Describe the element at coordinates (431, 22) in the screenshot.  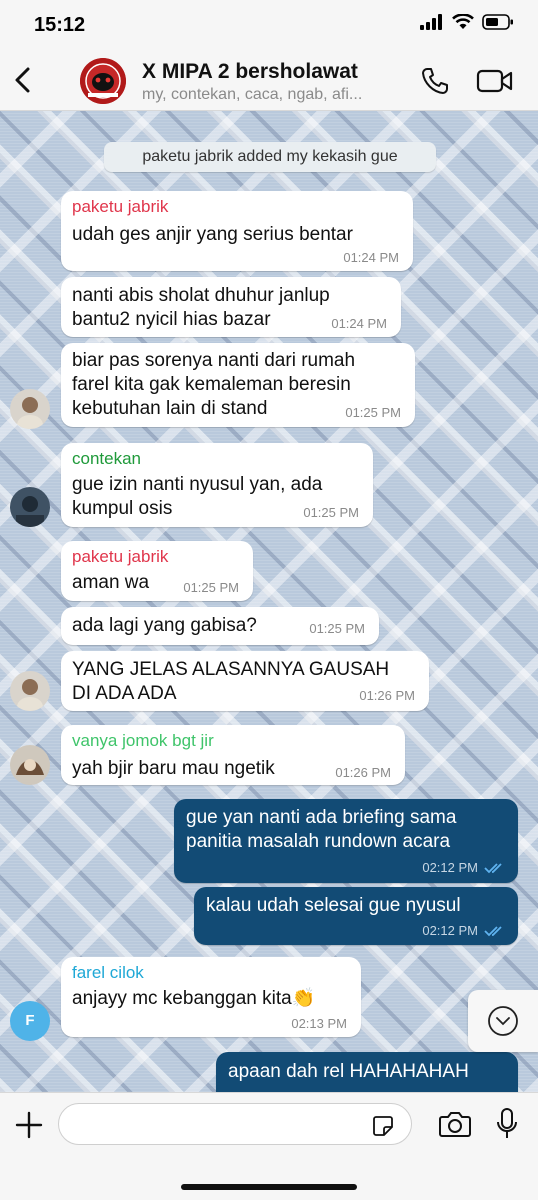
I see `signal-icon` at that location.